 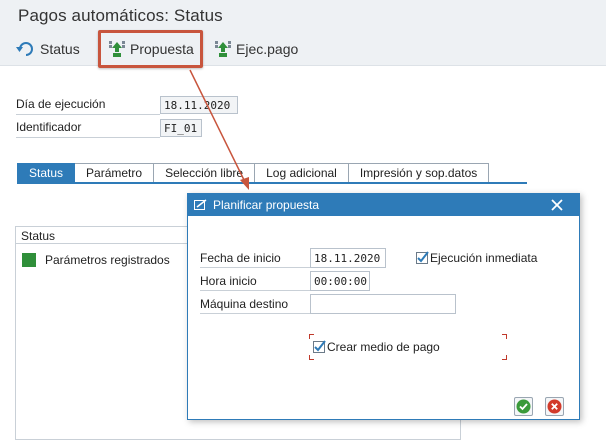 I want to click on status-green-icon, so click(x=29, y=260).